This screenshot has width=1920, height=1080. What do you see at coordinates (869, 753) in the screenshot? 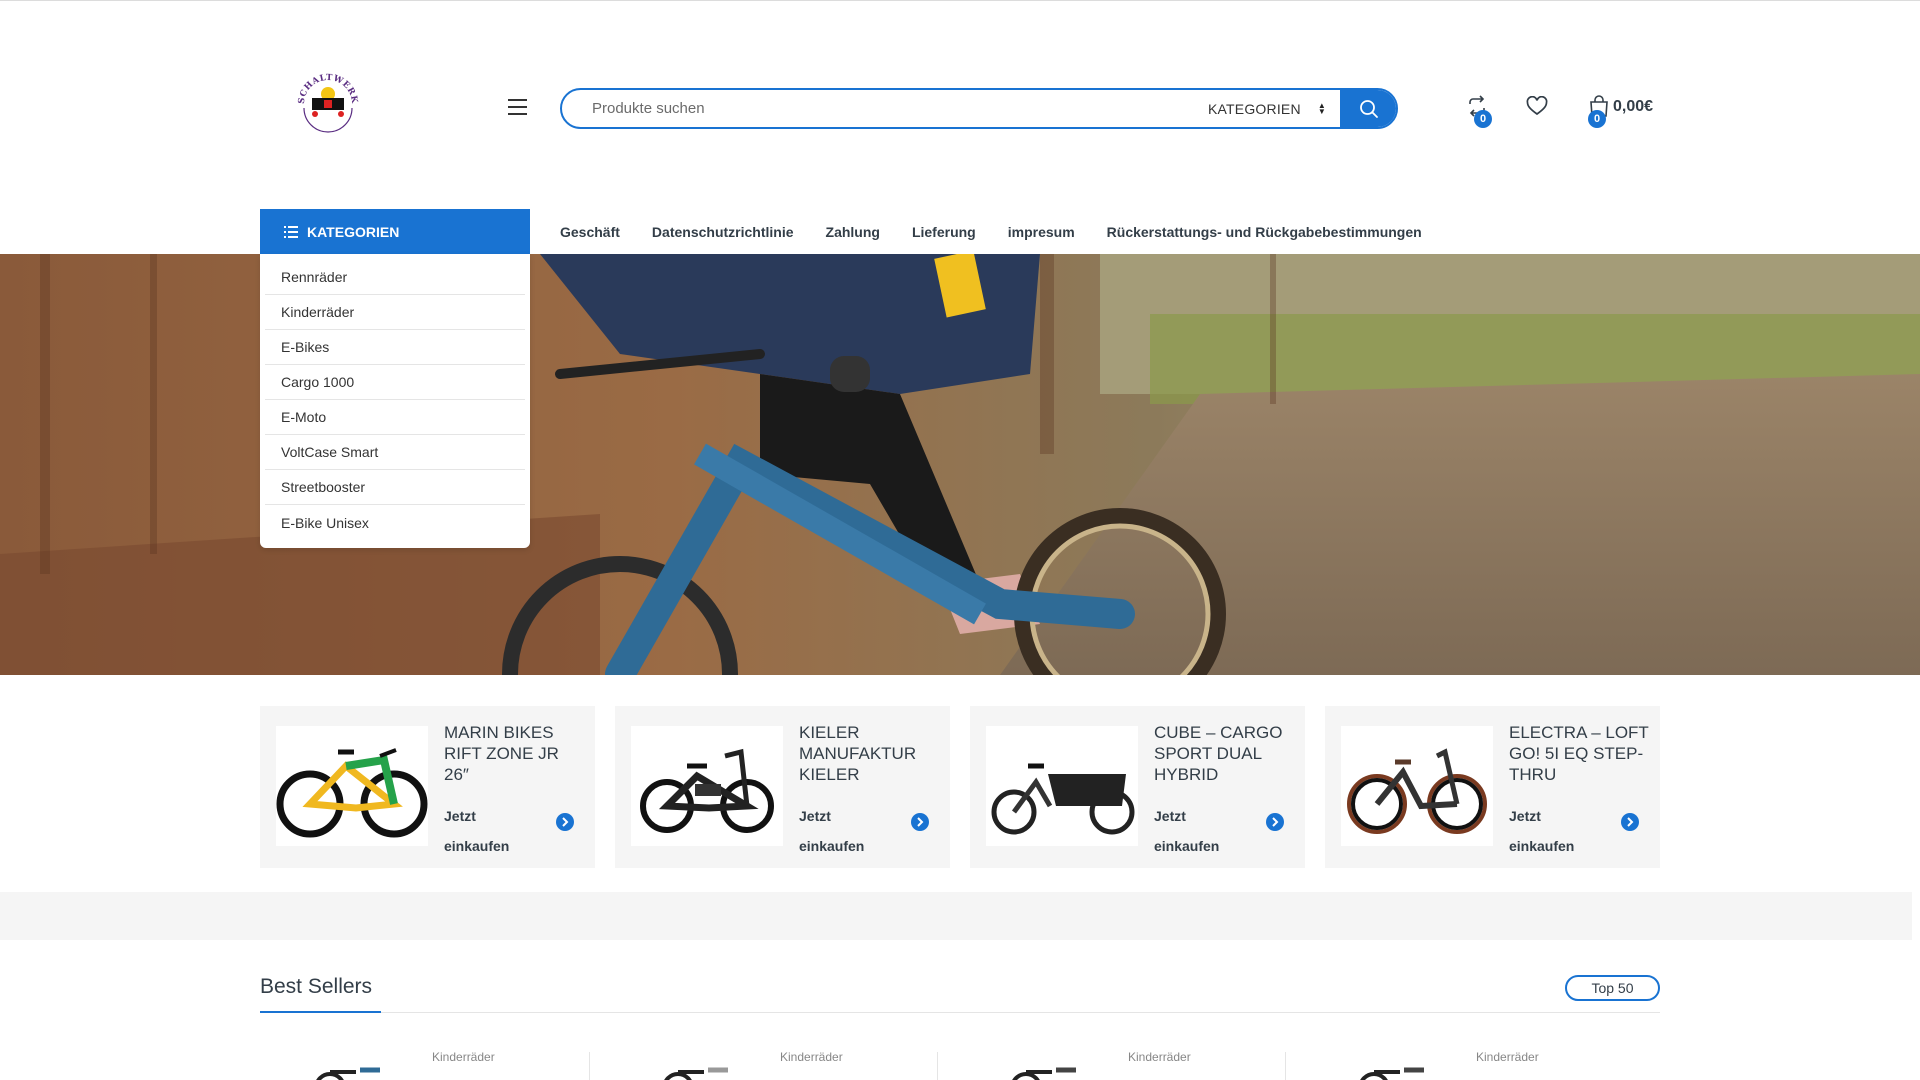
I see `promo-title: KIELER MANUFAKTUR KIELER` at bounding box center [869, 753].